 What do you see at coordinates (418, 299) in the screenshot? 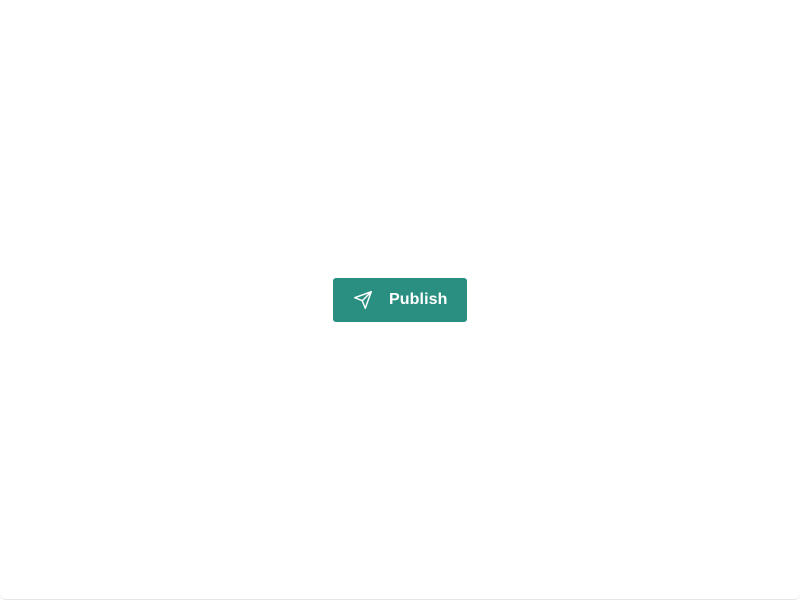
I see `publish-button-label: Publish` at bounding box center [418, 299].